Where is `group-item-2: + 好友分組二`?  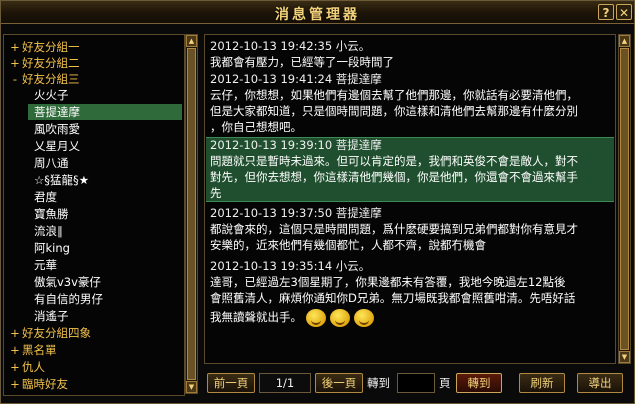
group-item-2: + 好友分組二 is located at coordinates (44, 63).